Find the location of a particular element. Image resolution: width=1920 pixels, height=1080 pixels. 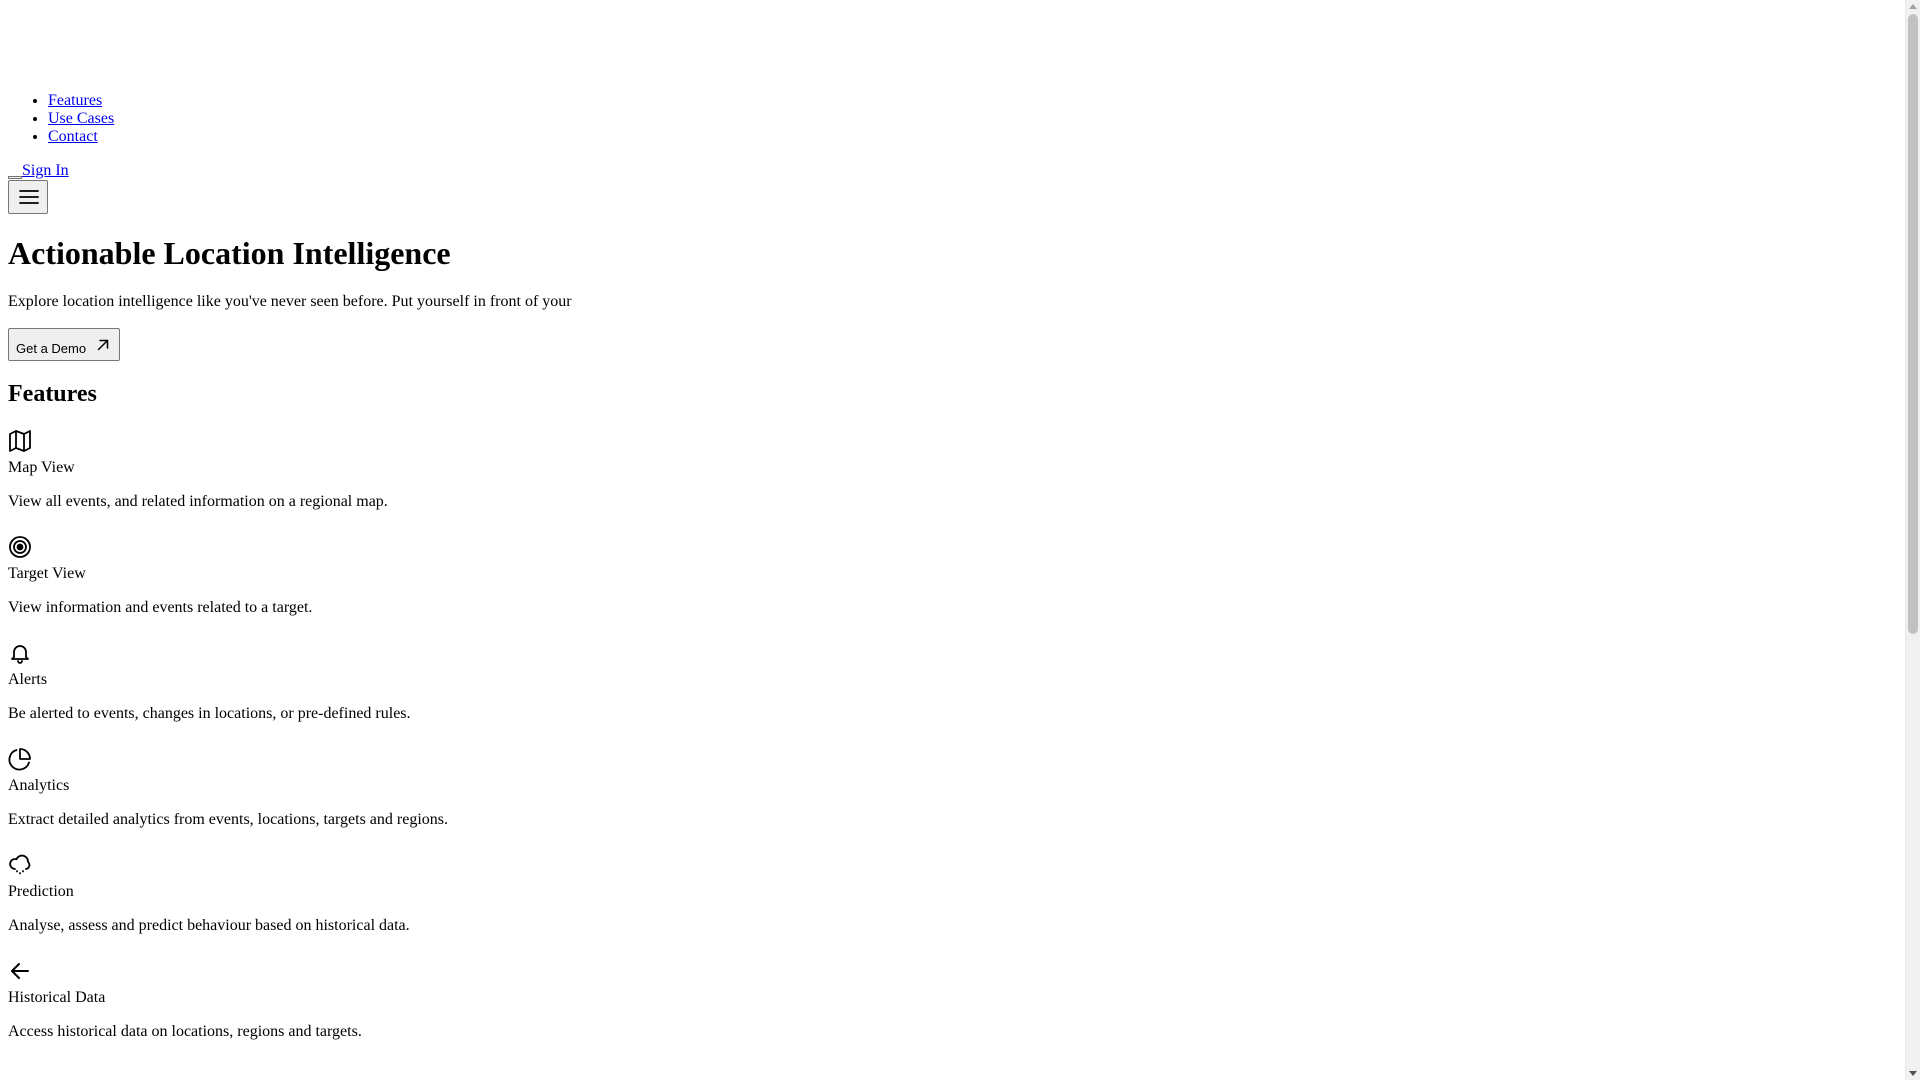

nav-list: Features Use Cases Contact is located at coordinates (952, 119).